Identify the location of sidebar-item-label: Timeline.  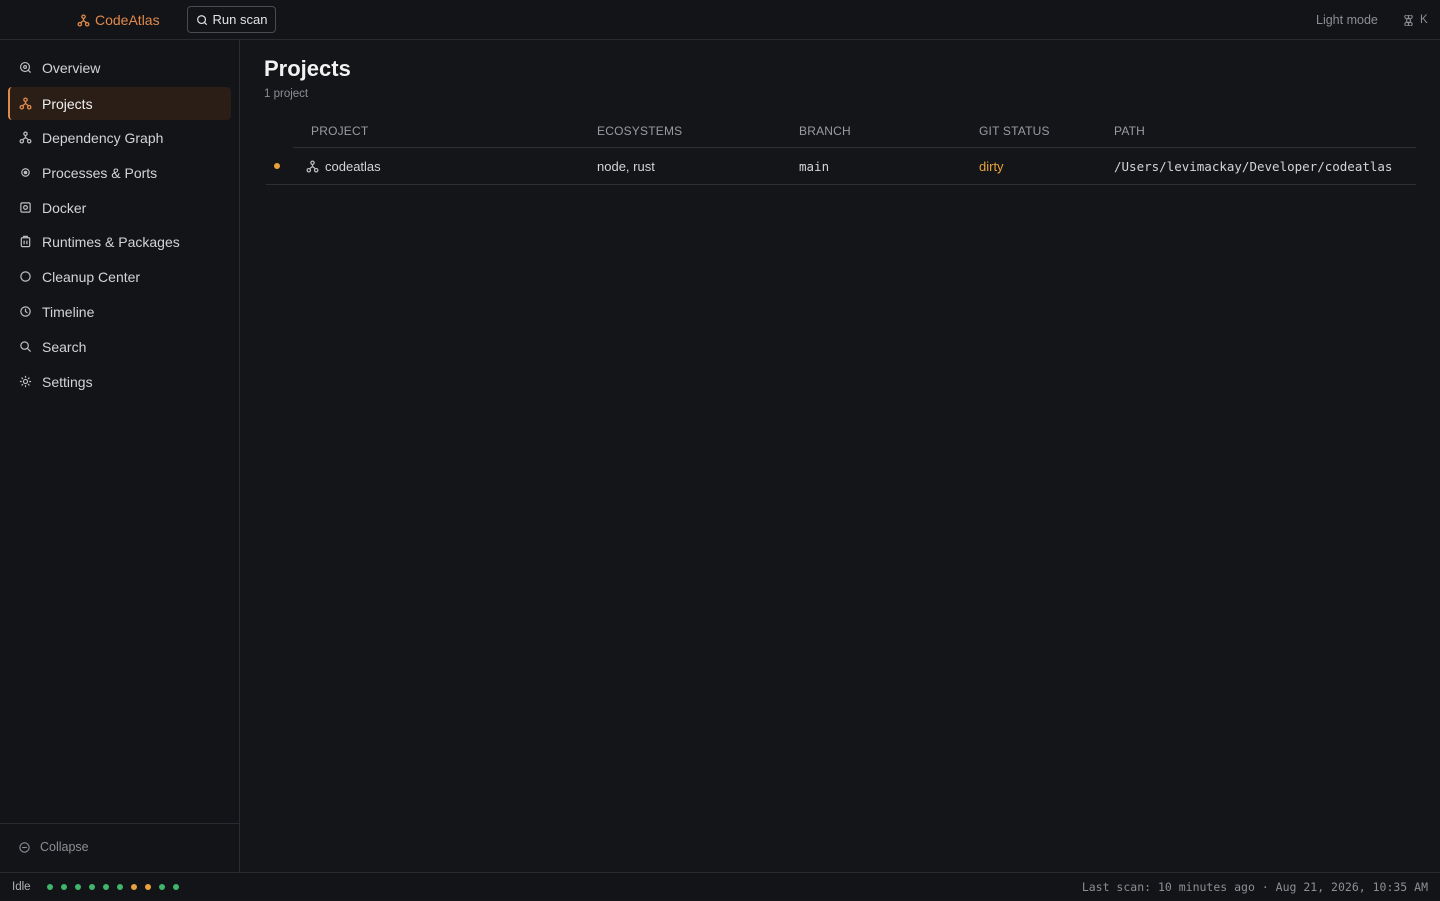
(68, 311).